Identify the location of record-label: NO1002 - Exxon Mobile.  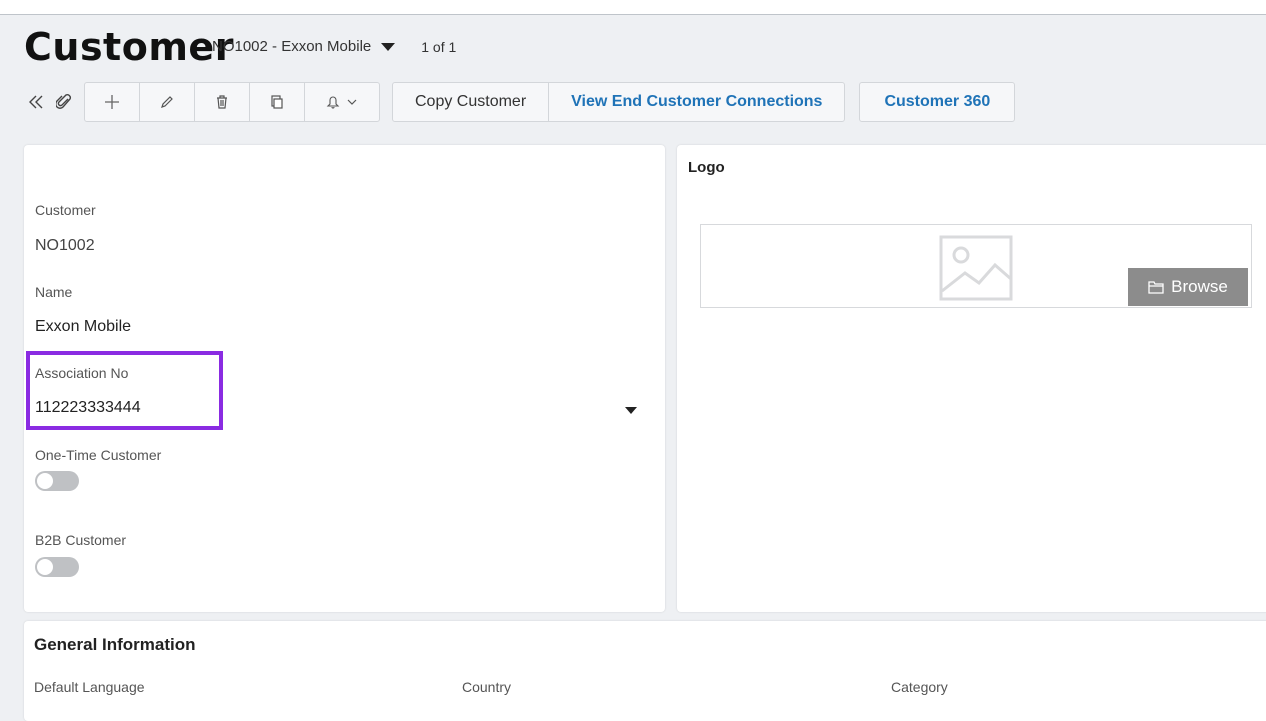
(292, 46).